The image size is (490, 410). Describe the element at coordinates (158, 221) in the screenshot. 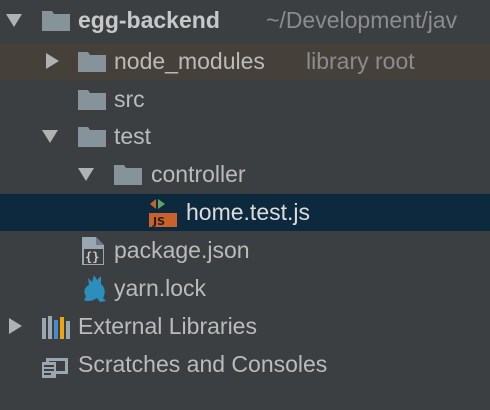

I see `svg-text: JS` at that location.